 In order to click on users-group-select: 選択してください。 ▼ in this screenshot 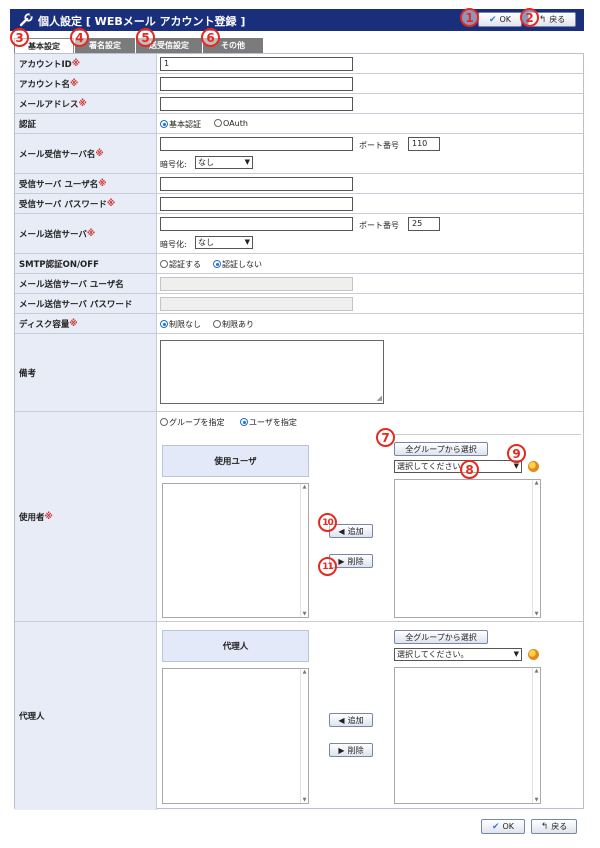, I will do `click(458, 466)`.